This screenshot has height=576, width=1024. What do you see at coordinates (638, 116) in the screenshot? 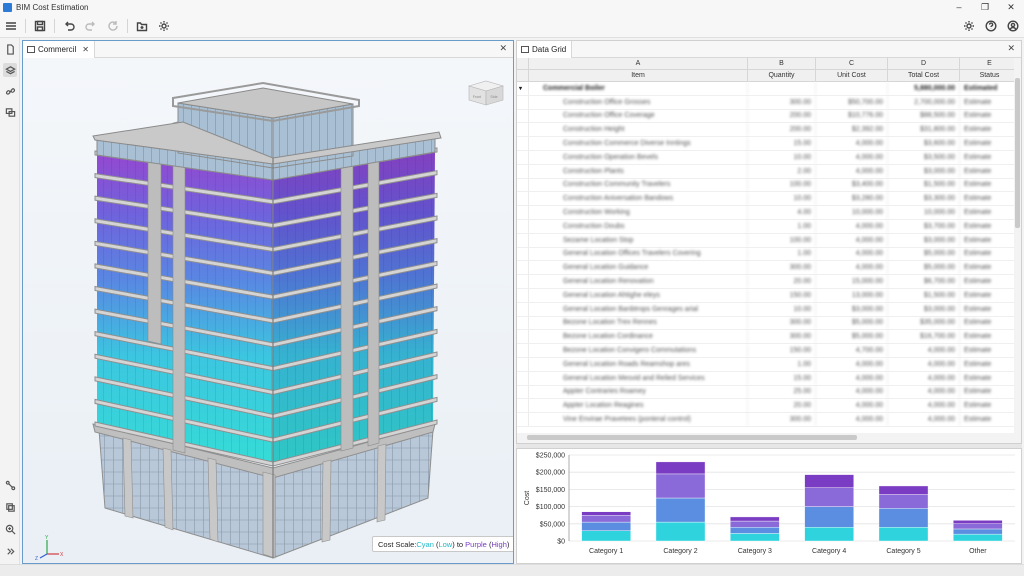
I see `cell-item: Construction Office Coverage` at bounding box center [638, 116].